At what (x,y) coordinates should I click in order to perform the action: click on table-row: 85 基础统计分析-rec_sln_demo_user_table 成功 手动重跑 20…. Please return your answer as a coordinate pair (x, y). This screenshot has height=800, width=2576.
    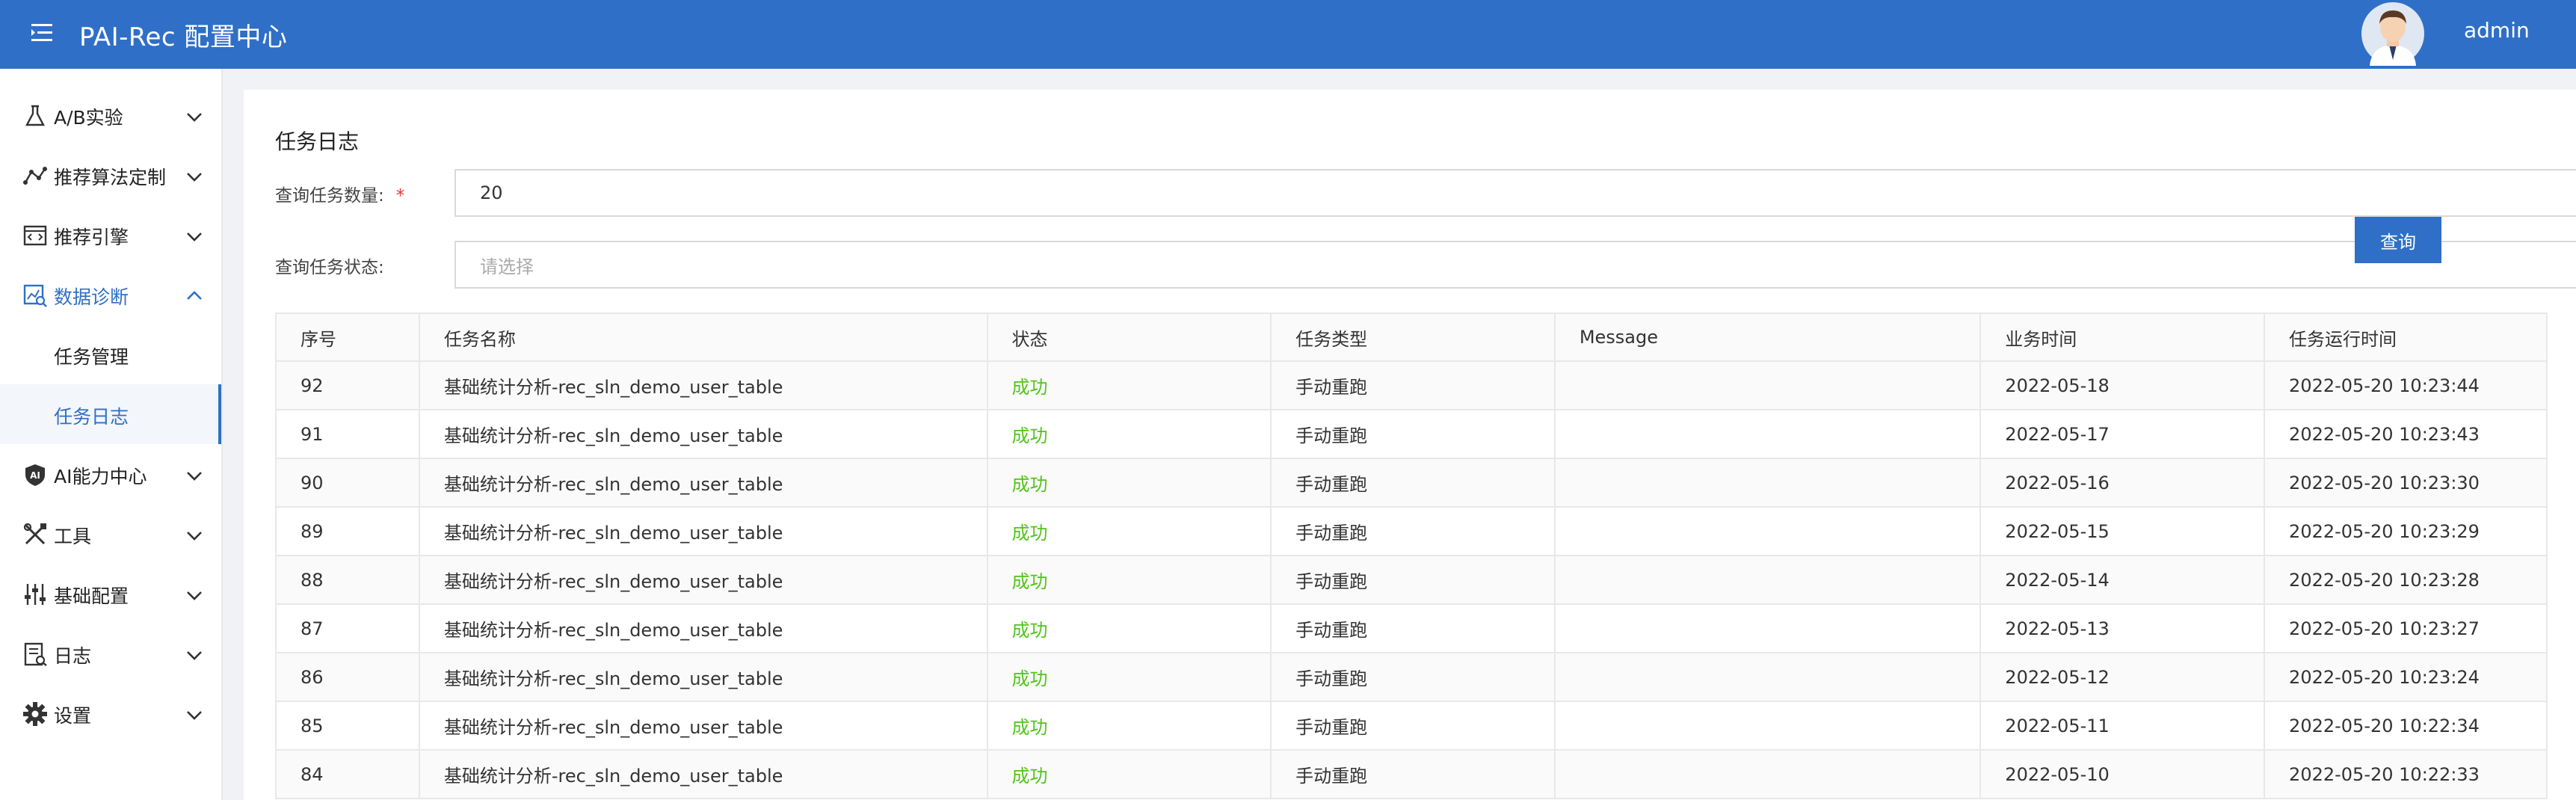
    Looking at the image, I should click on (1411, 726).